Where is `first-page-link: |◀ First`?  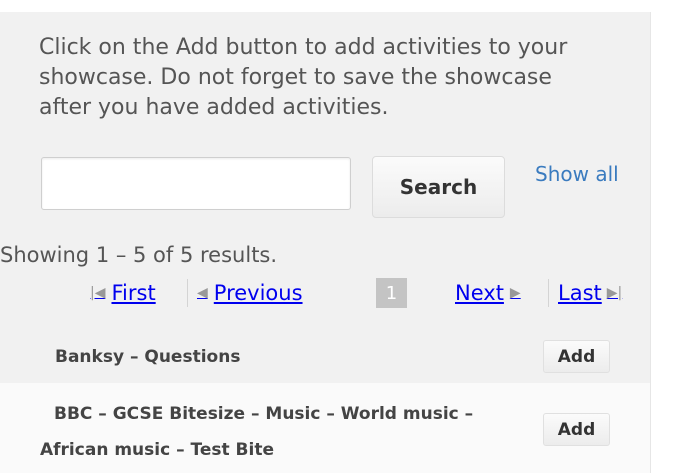
first-page-link: |◀ First is located at coordinates (123, 293).